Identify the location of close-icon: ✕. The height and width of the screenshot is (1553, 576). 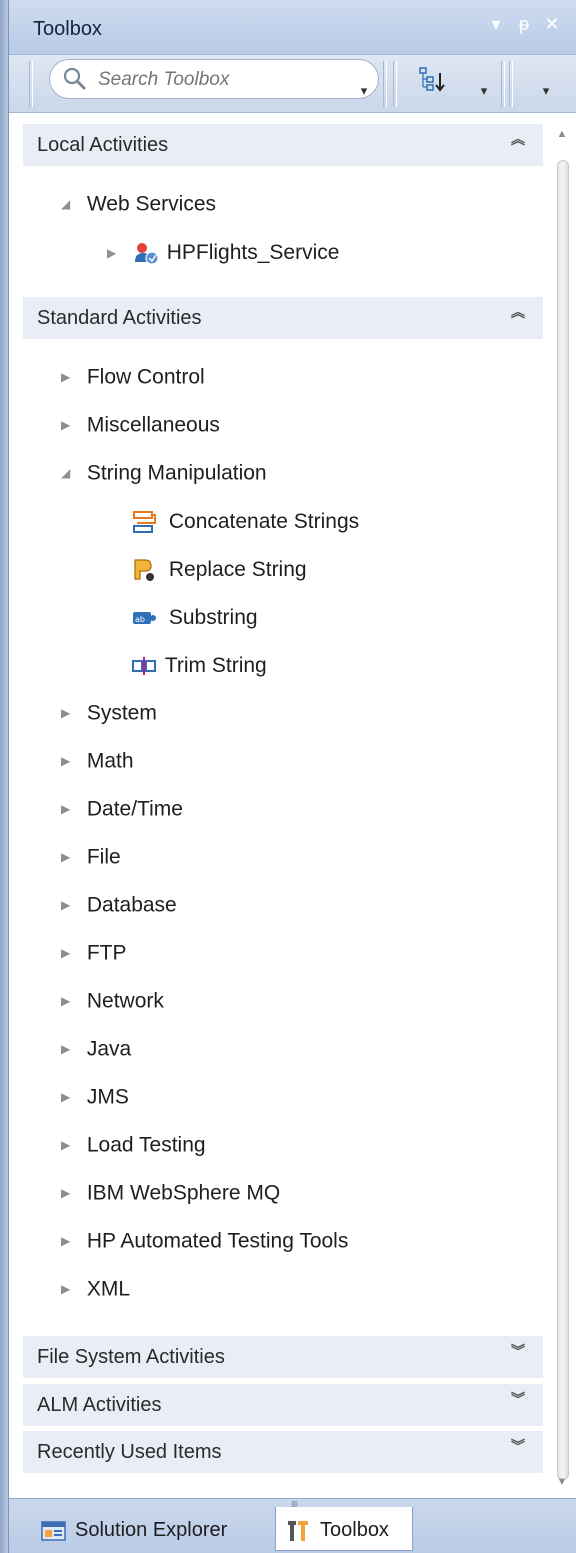
(552, 24).